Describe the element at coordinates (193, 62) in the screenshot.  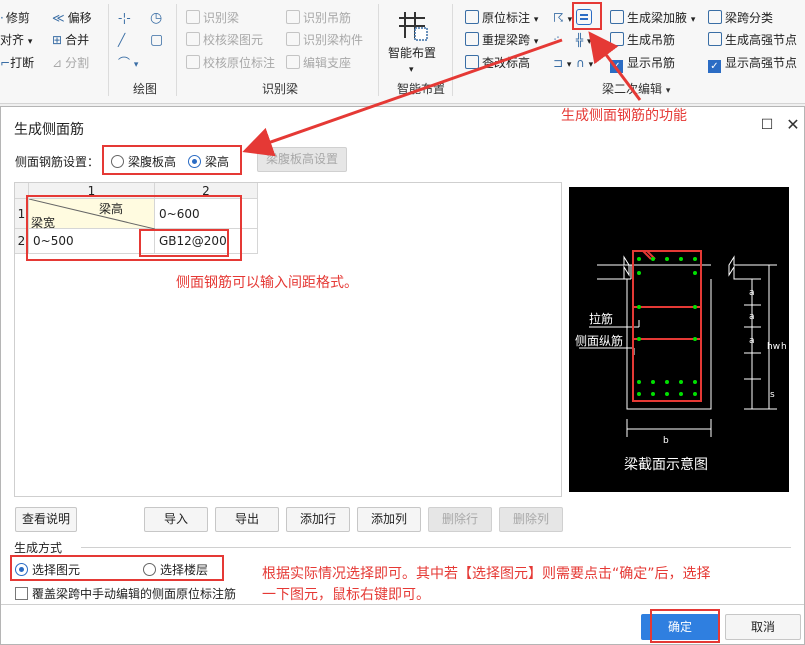
I see `check-annotation-icon` at that location.